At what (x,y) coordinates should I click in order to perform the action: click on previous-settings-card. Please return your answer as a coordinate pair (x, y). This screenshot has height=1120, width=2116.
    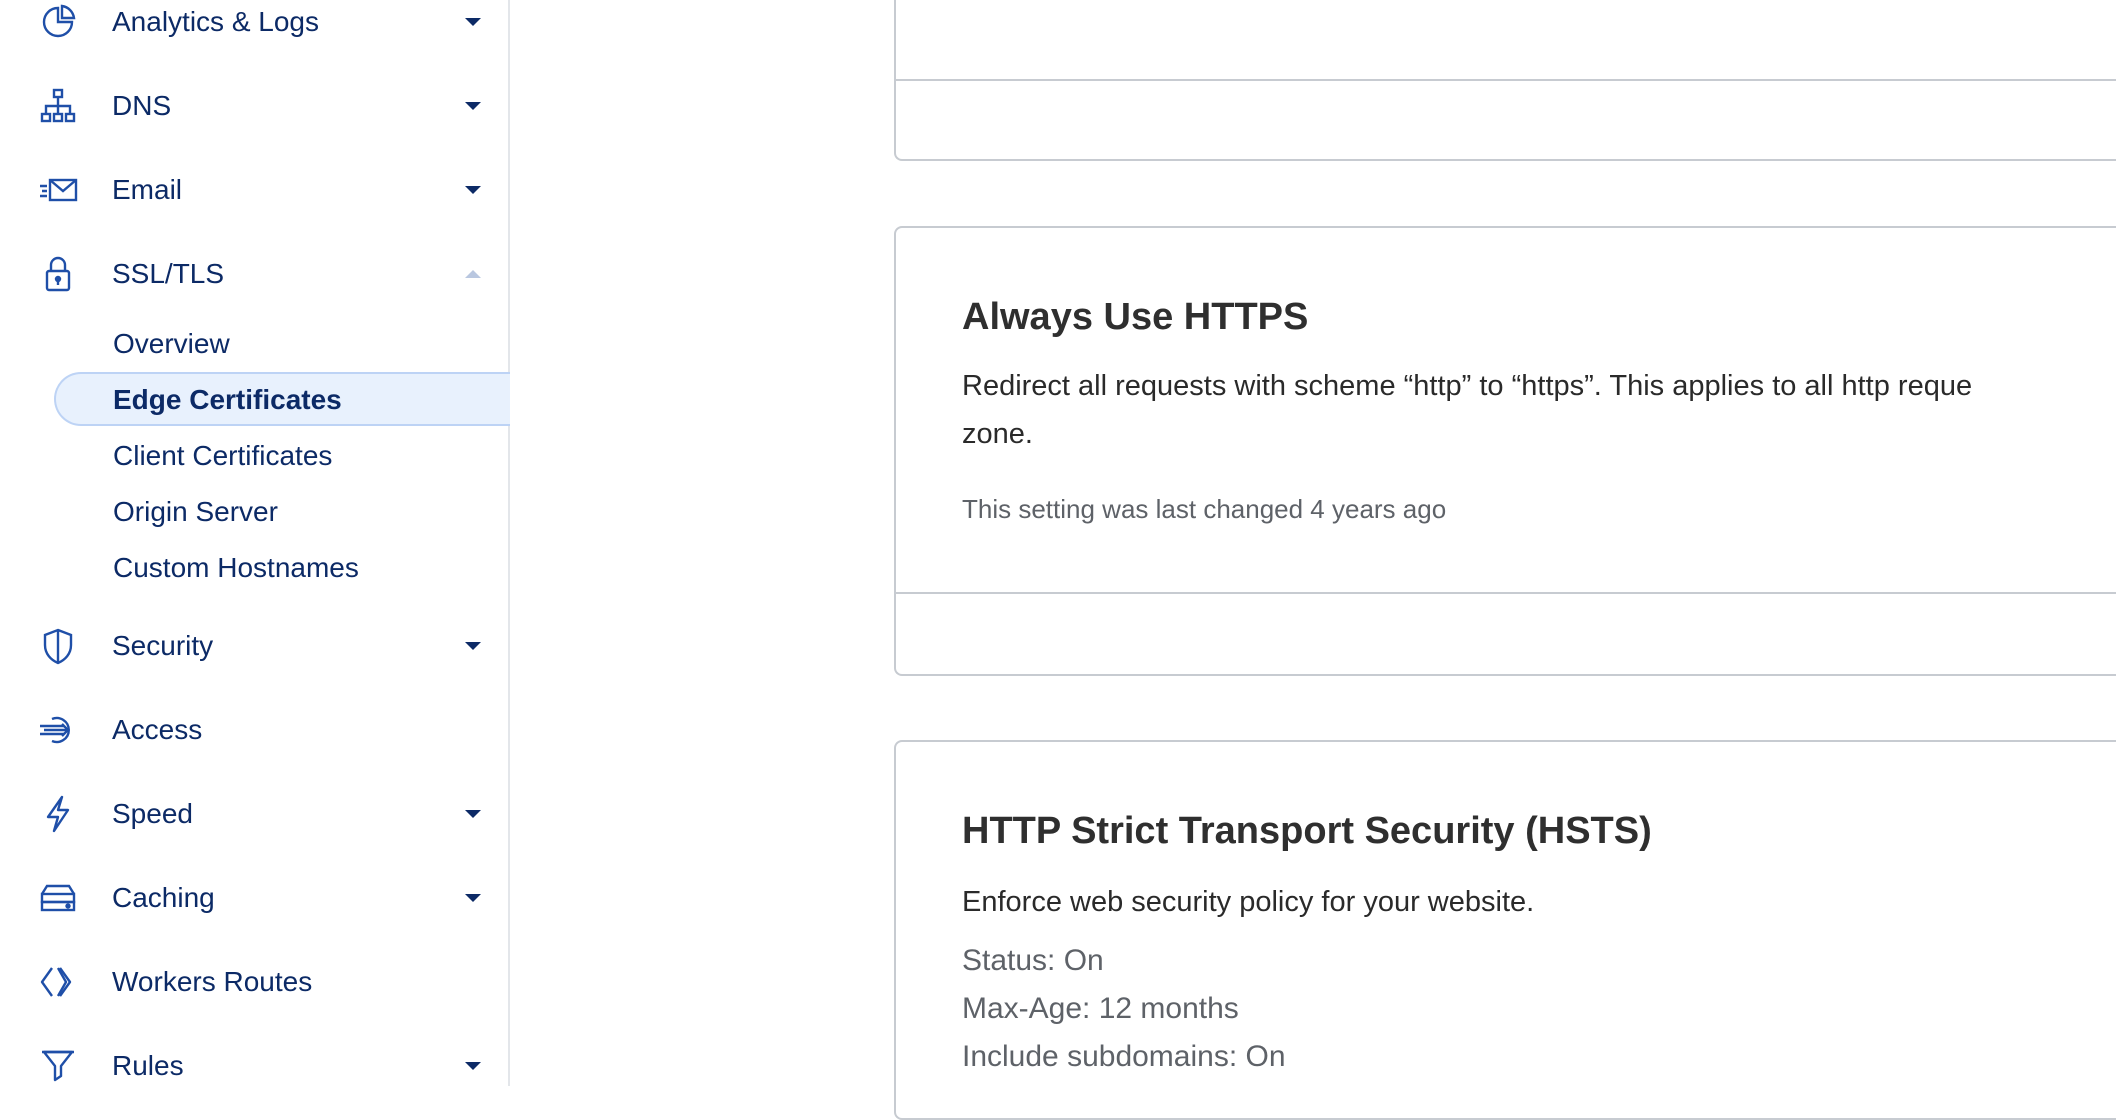
    Looking at the image, I should click on (1505, 80).